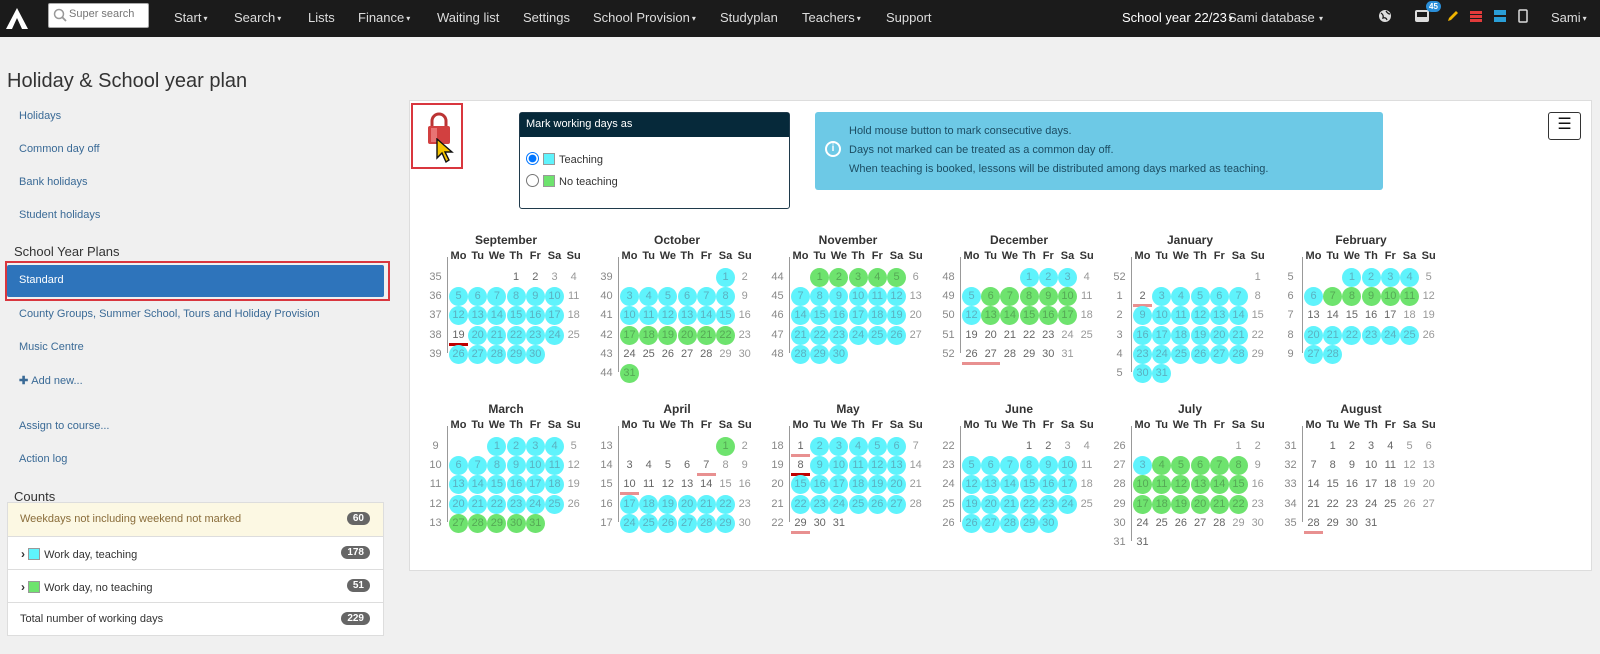  Describe the element at coordinates (321, 17) in the screenshot. I see `nav-lists: Lists` at that location.